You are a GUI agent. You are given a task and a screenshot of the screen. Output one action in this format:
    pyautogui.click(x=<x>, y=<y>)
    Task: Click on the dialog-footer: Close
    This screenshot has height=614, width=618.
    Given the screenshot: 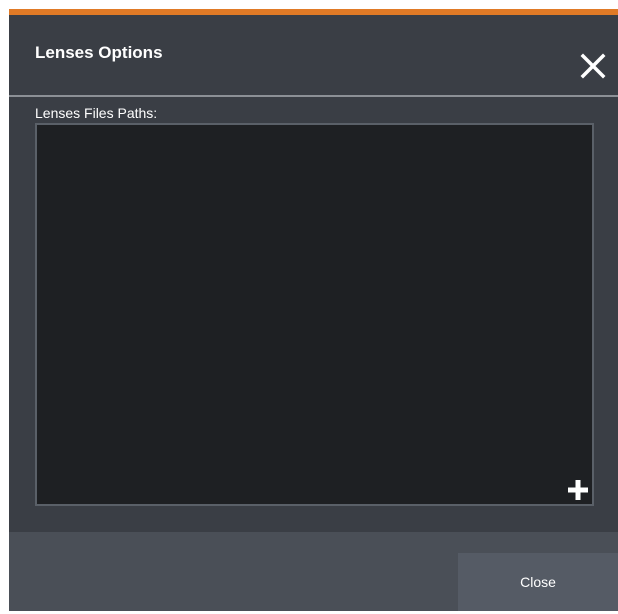 What is the action you would take?
    pyautogui.click(x=313, y=571)
    